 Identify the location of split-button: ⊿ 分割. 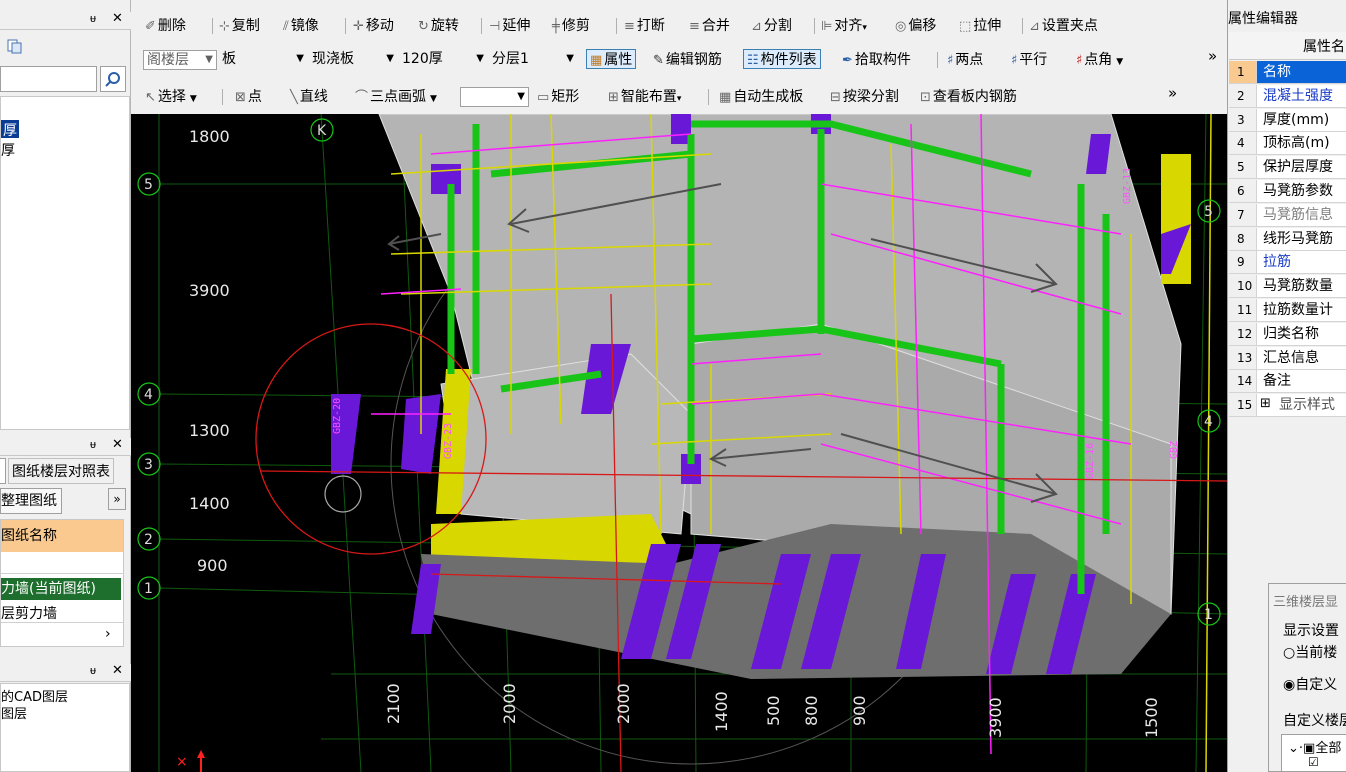
(771, 26).